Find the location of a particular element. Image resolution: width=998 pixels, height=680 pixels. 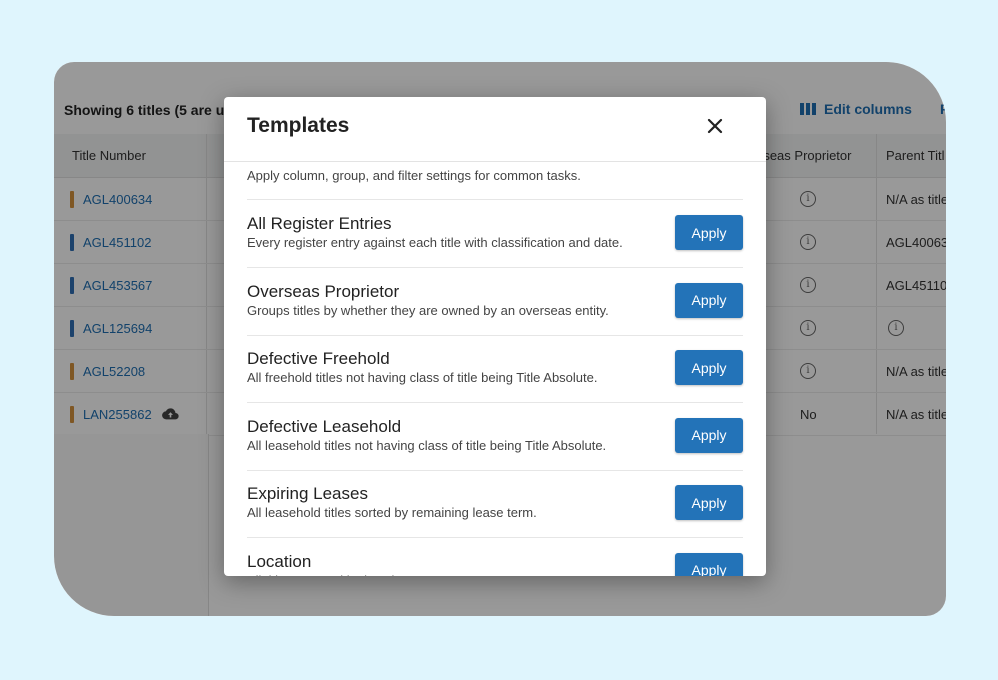

dialog-header: Templates is located at coordinates (495, 129).